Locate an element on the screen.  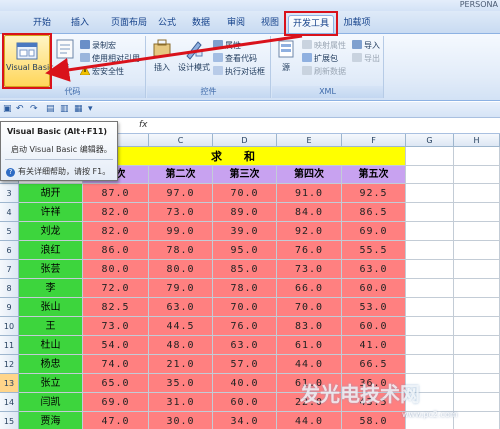
tooltip-title: Visual Basic (Alt+F11) is located at coordinates (57, 131).